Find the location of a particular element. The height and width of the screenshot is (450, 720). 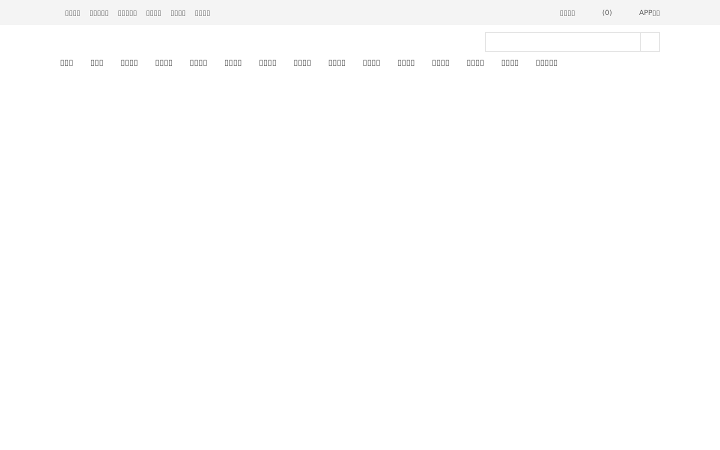

nav-link: ▯▯▯▯▯ is located at coordinates (547, 63).